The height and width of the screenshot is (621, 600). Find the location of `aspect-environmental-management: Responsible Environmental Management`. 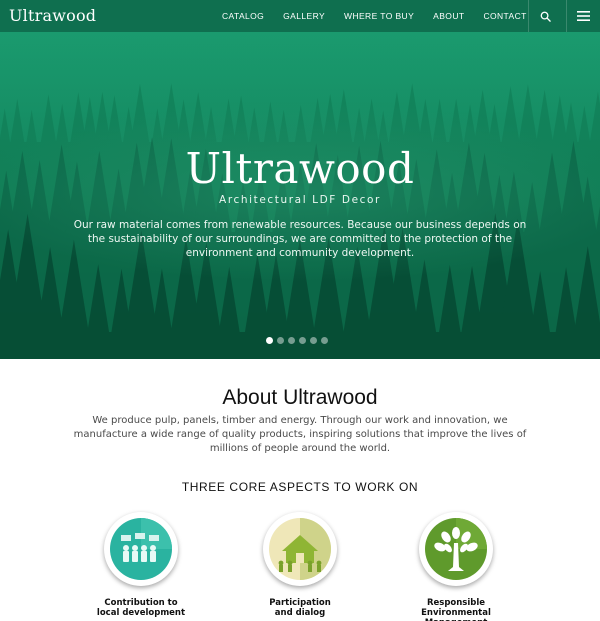

aspect-environmental-management: Responsible Environmental Management is located at coordinates (456, 566).